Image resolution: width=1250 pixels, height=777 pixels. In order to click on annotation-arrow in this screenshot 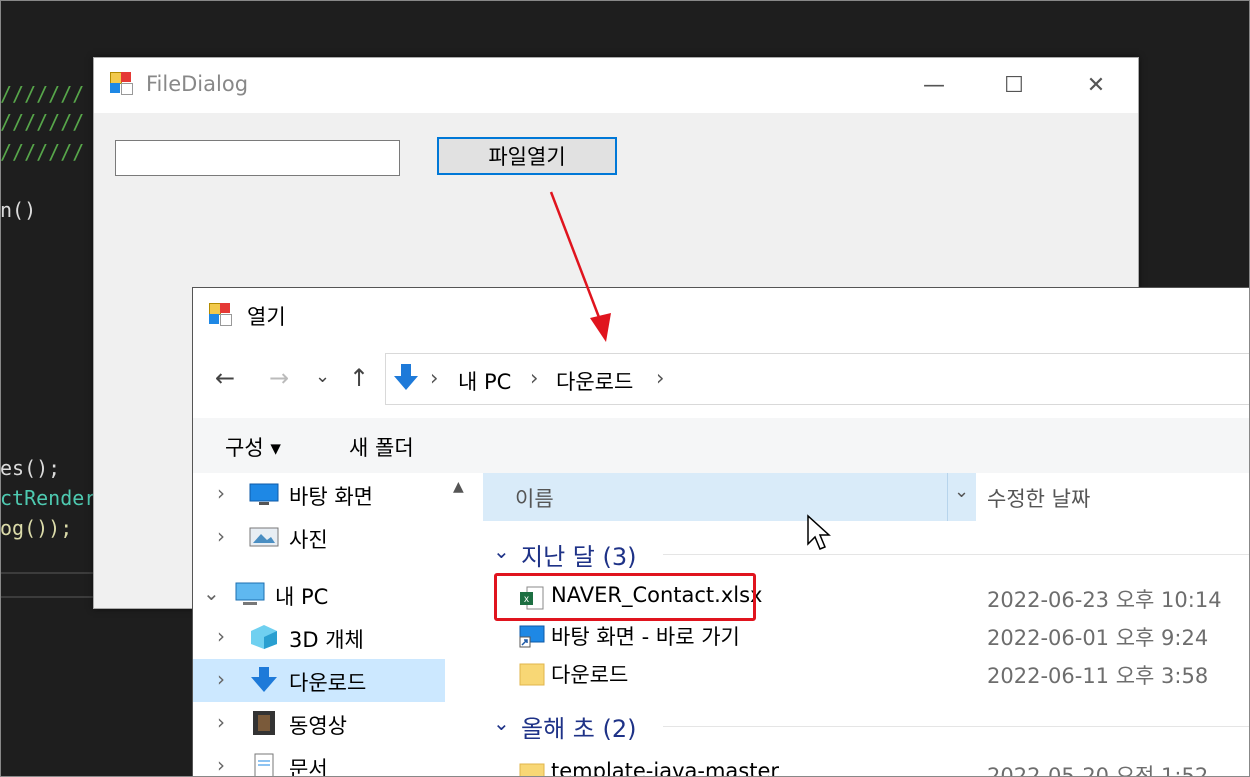, I will do `click(580, 266)`.